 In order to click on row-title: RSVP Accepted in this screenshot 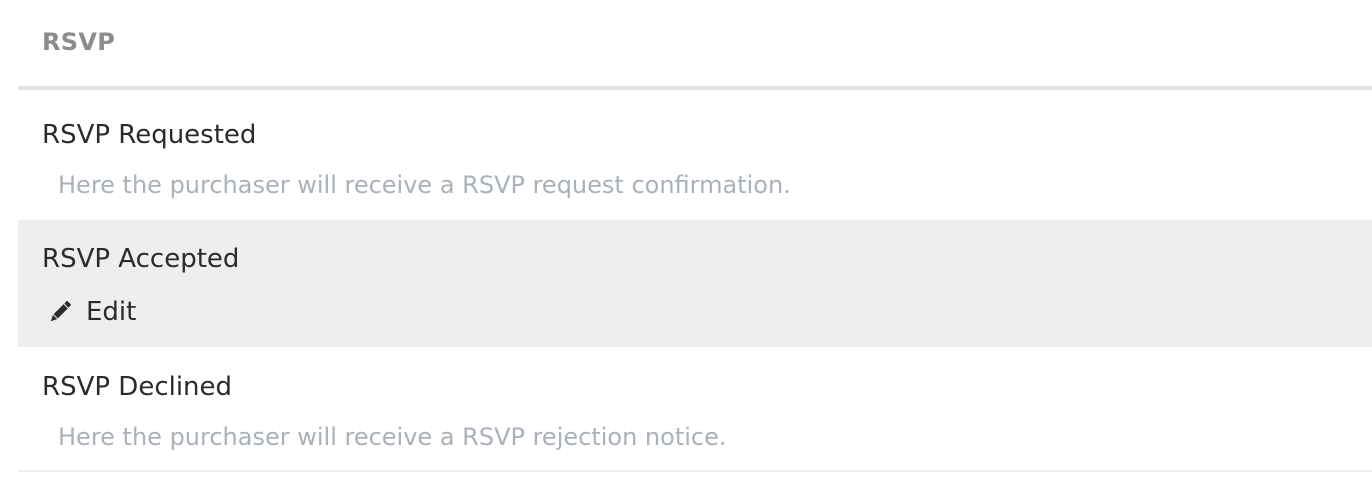, I will do `click(141, 259)`.